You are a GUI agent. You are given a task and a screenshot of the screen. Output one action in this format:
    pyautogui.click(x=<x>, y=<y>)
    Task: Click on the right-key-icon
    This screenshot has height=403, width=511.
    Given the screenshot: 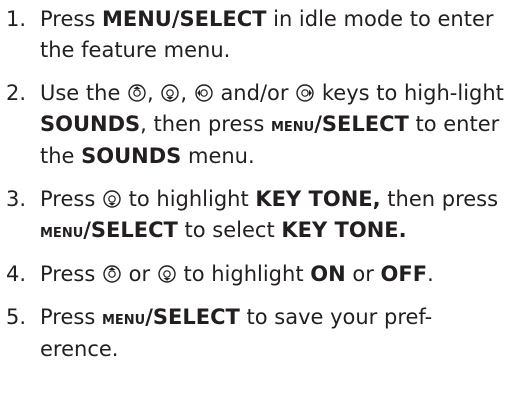 What is the action you would take?
    pyautogui.click(x=305, y=93)
    